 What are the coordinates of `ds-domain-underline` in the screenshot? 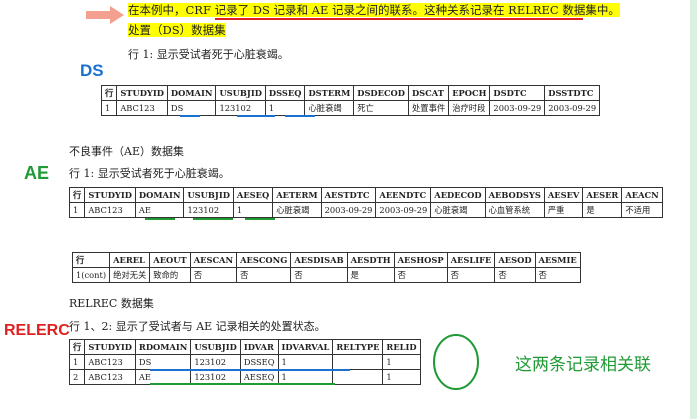 It's located at (190, 116).